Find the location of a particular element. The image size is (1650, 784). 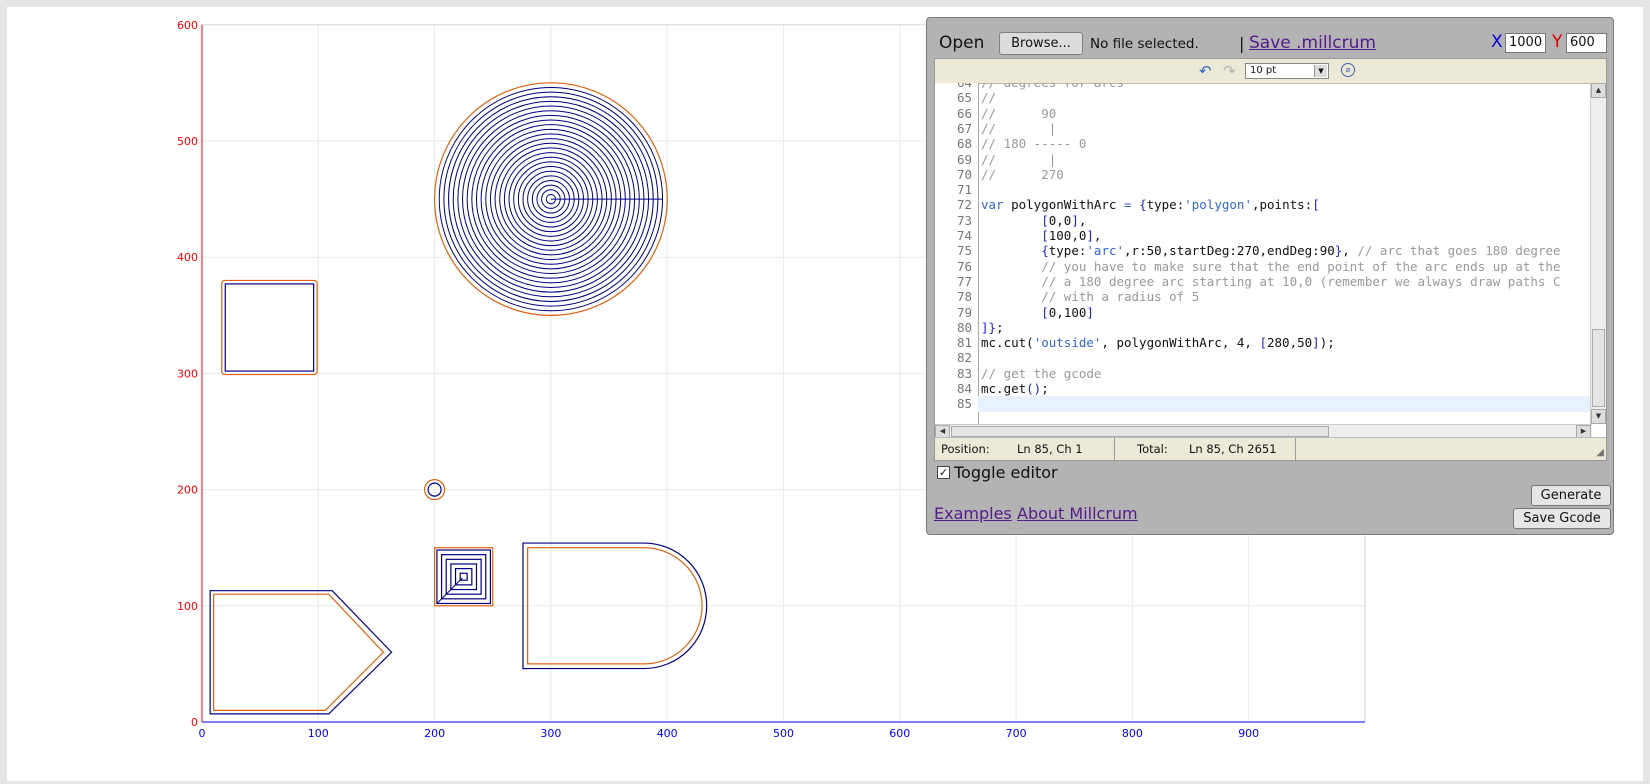

generate-button: Generate is located at coordinates (1571, 495).